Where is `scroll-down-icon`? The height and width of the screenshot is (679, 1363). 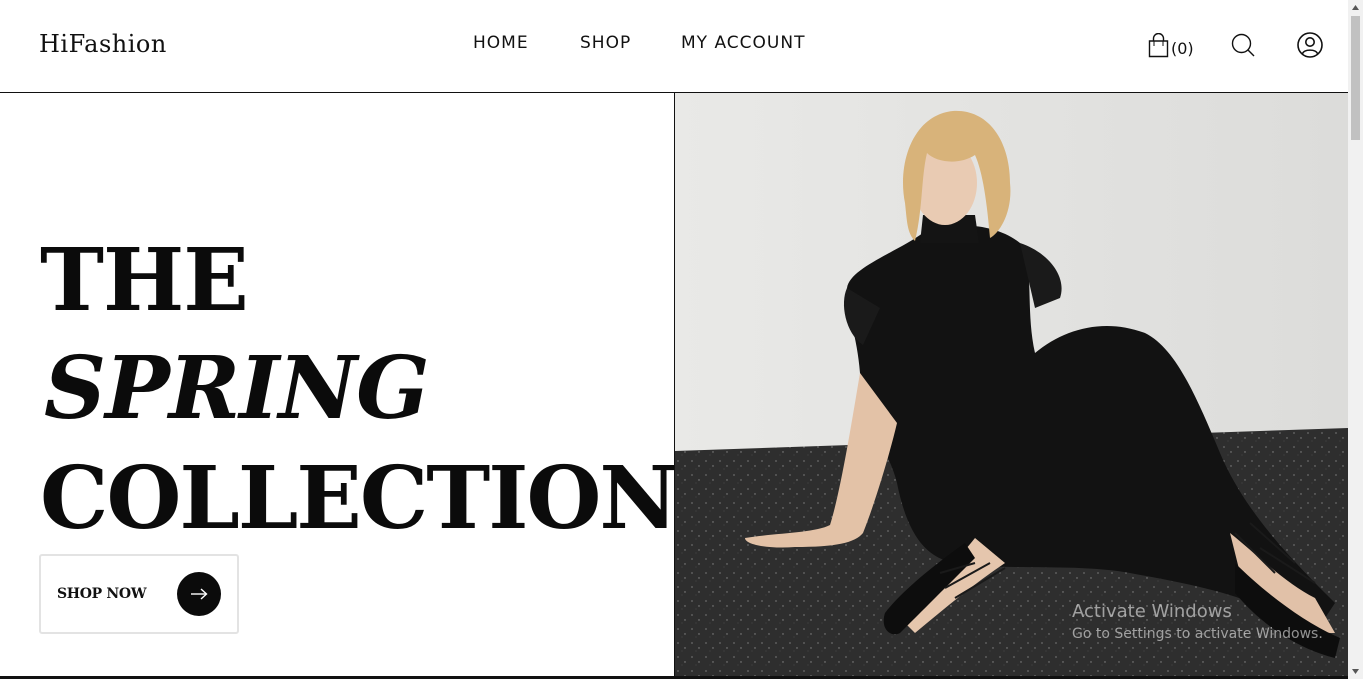
scroll-down-icon is located at coordinates (1355, 671).